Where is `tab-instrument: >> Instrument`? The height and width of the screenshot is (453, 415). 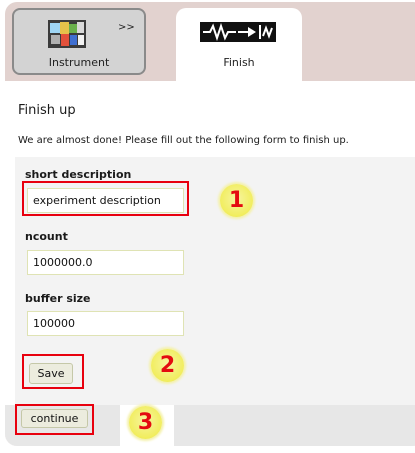
tab-instrument: >> Instrument is located at coordinates (79, 41).